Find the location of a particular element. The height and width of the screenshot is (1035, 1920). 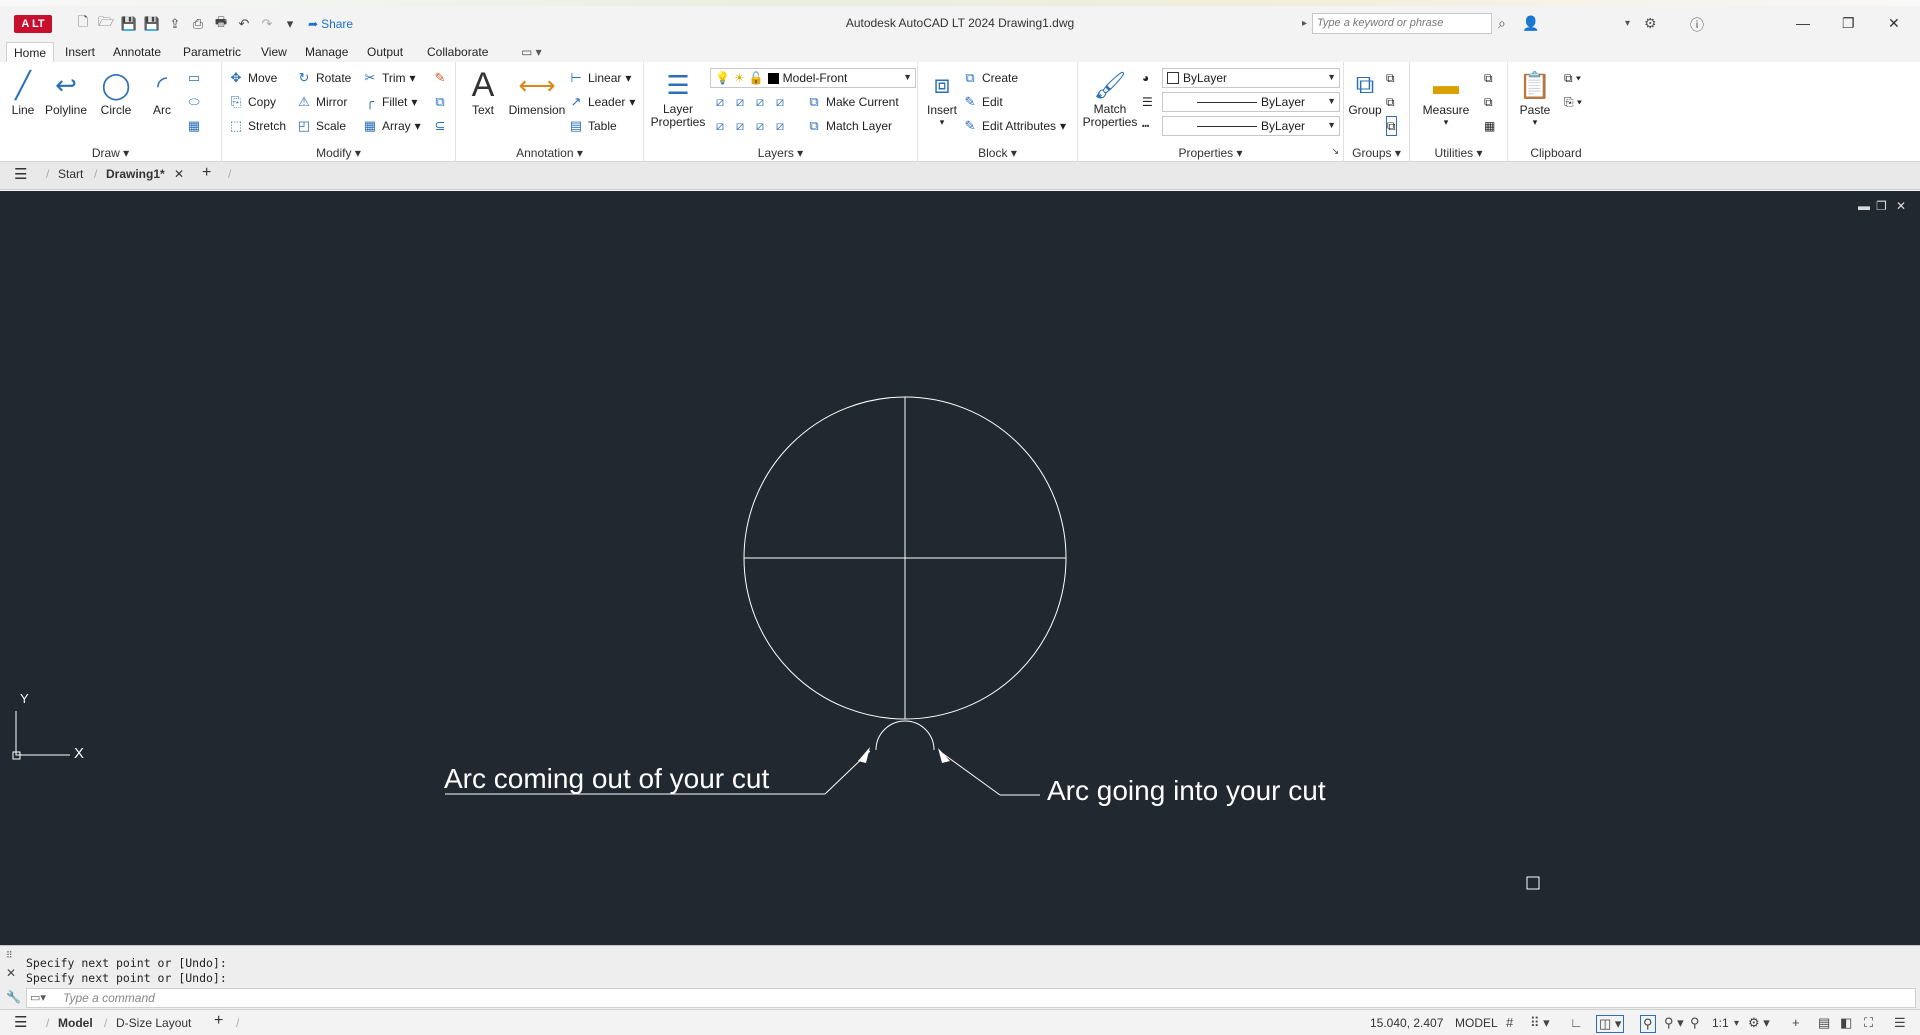

clean-screen-icon: ⛶ is located at coordinates (1868, 1023).